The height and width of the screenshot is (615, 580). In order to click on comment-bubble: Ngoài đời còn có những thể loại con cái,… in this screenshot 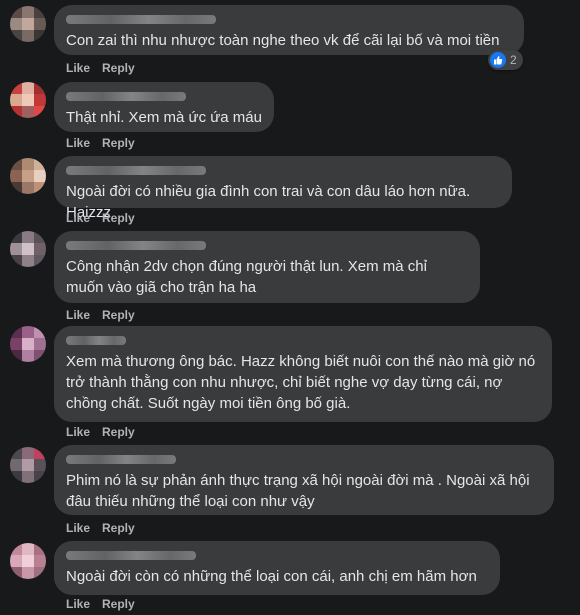, I will do `click(277, 568)`.